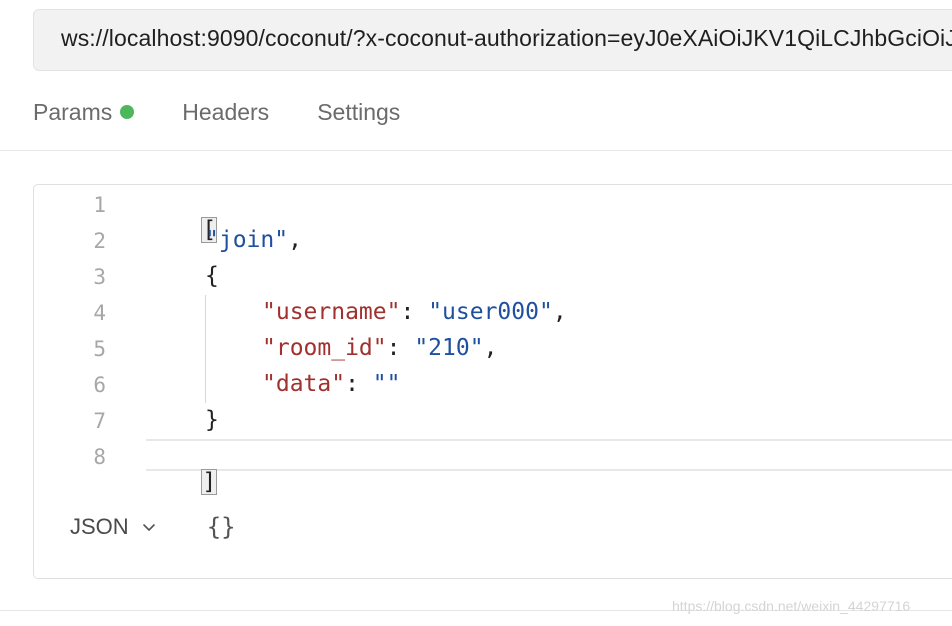  I want to click on line-number: 2, so click(99, 241).